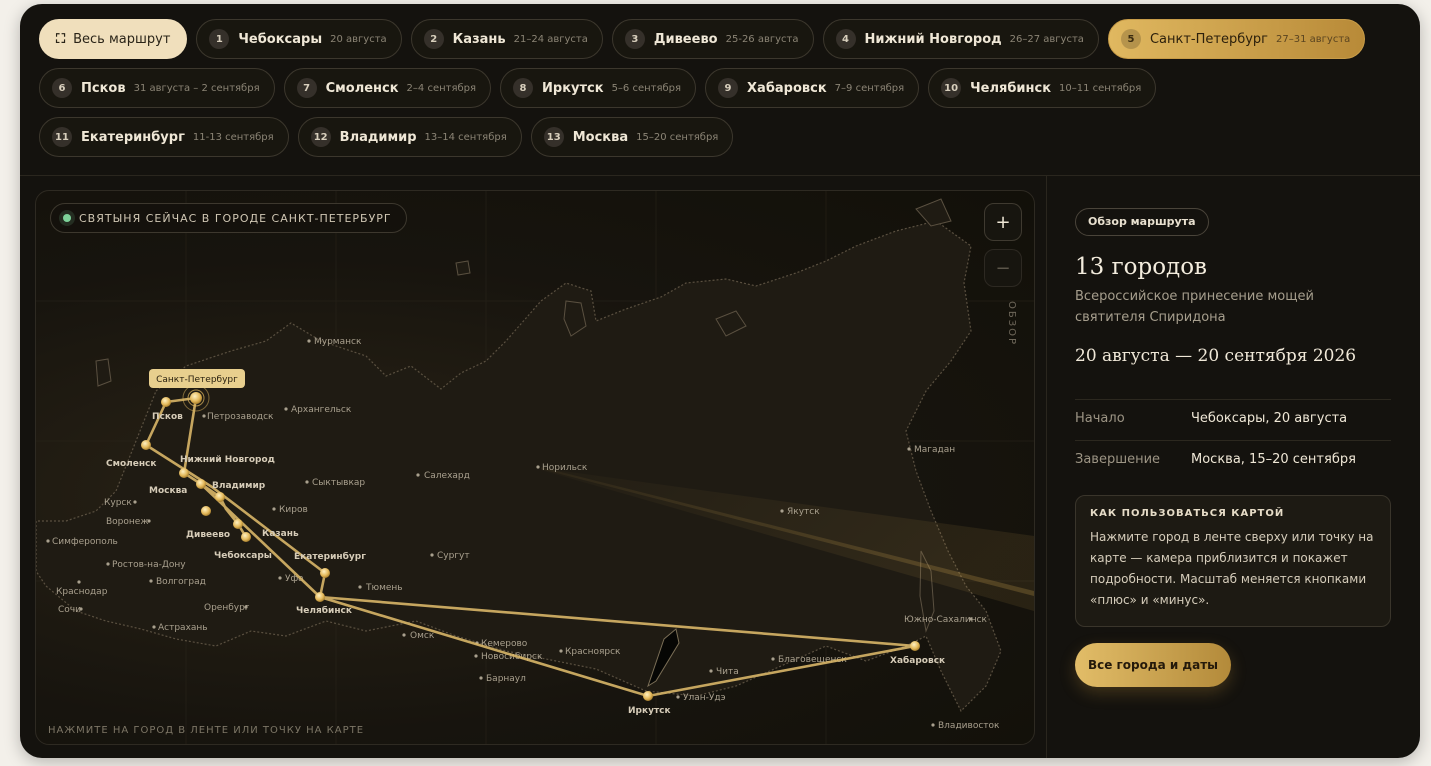 Image resolution: width=1431 pixels, height=766 pixels. What do you see at coordinates (62, 137) in the screenshot?
I see `chip-number: 11` at bounding box center [62, 137].